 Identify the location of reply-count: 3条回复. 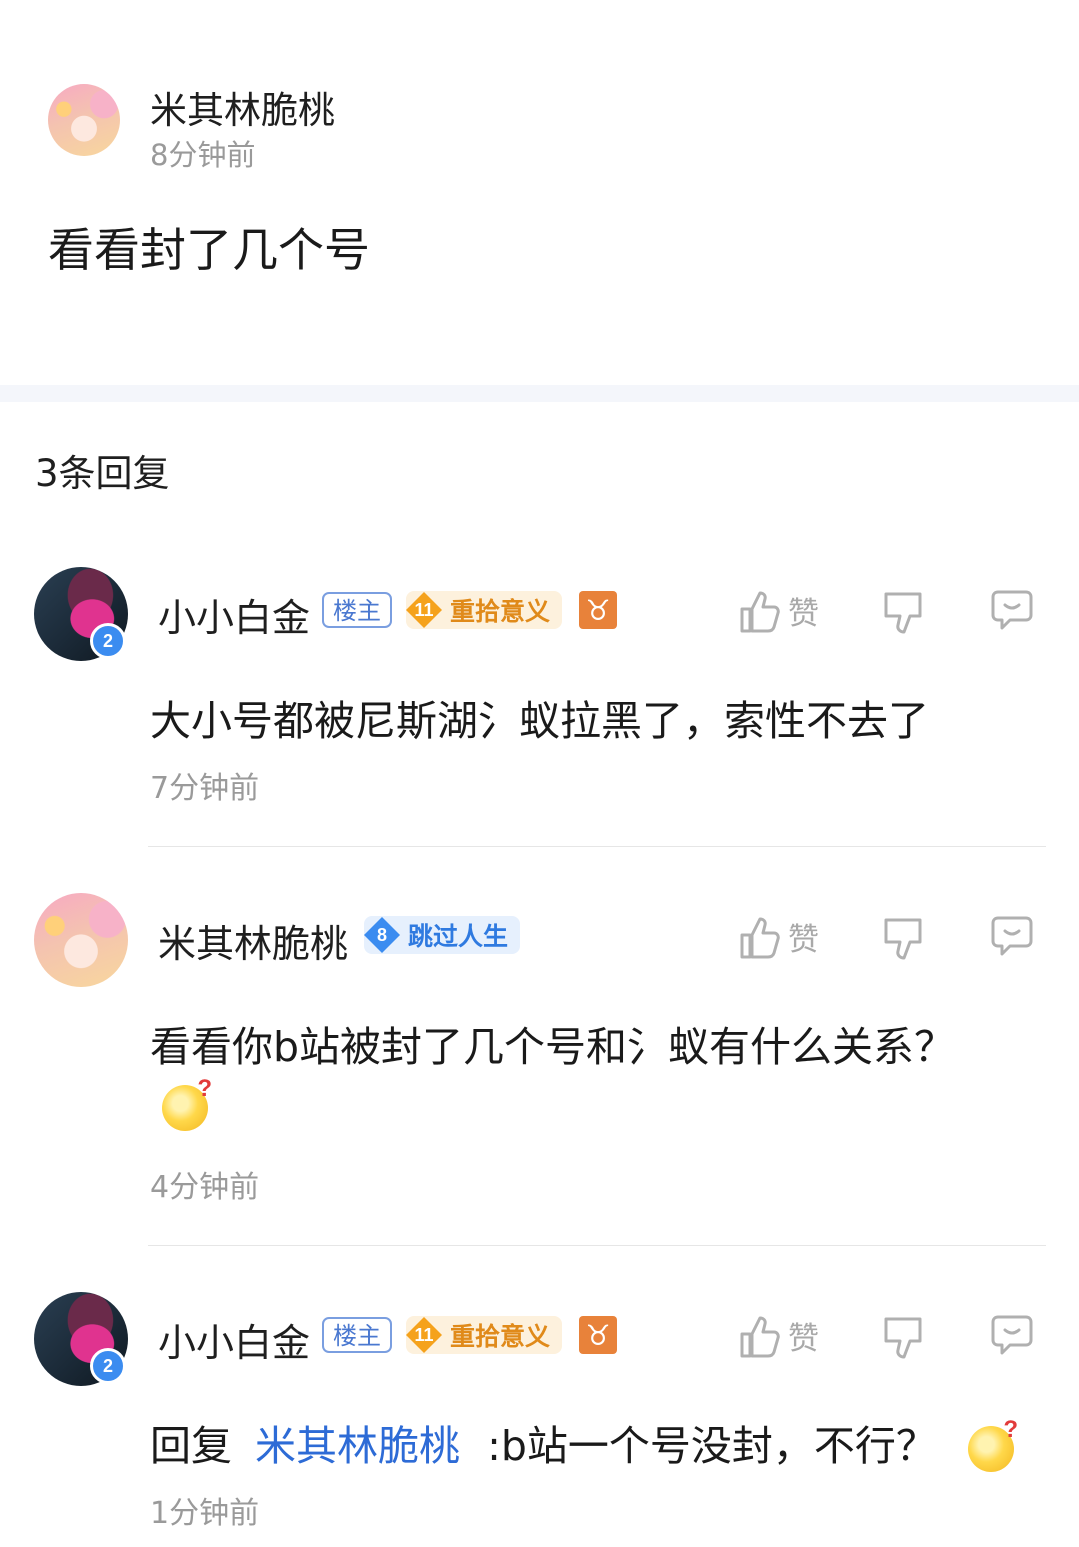
(102, 473).